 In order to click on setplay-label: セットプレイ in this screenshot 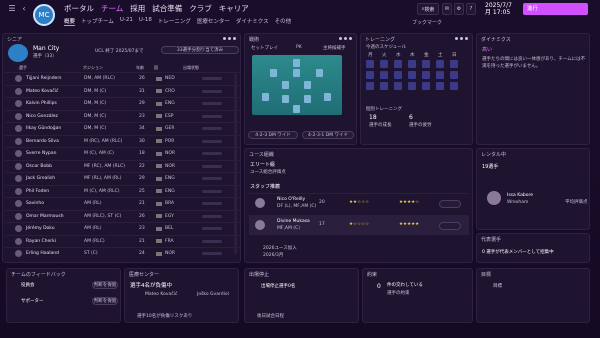, I will do `click(264, 48)`.